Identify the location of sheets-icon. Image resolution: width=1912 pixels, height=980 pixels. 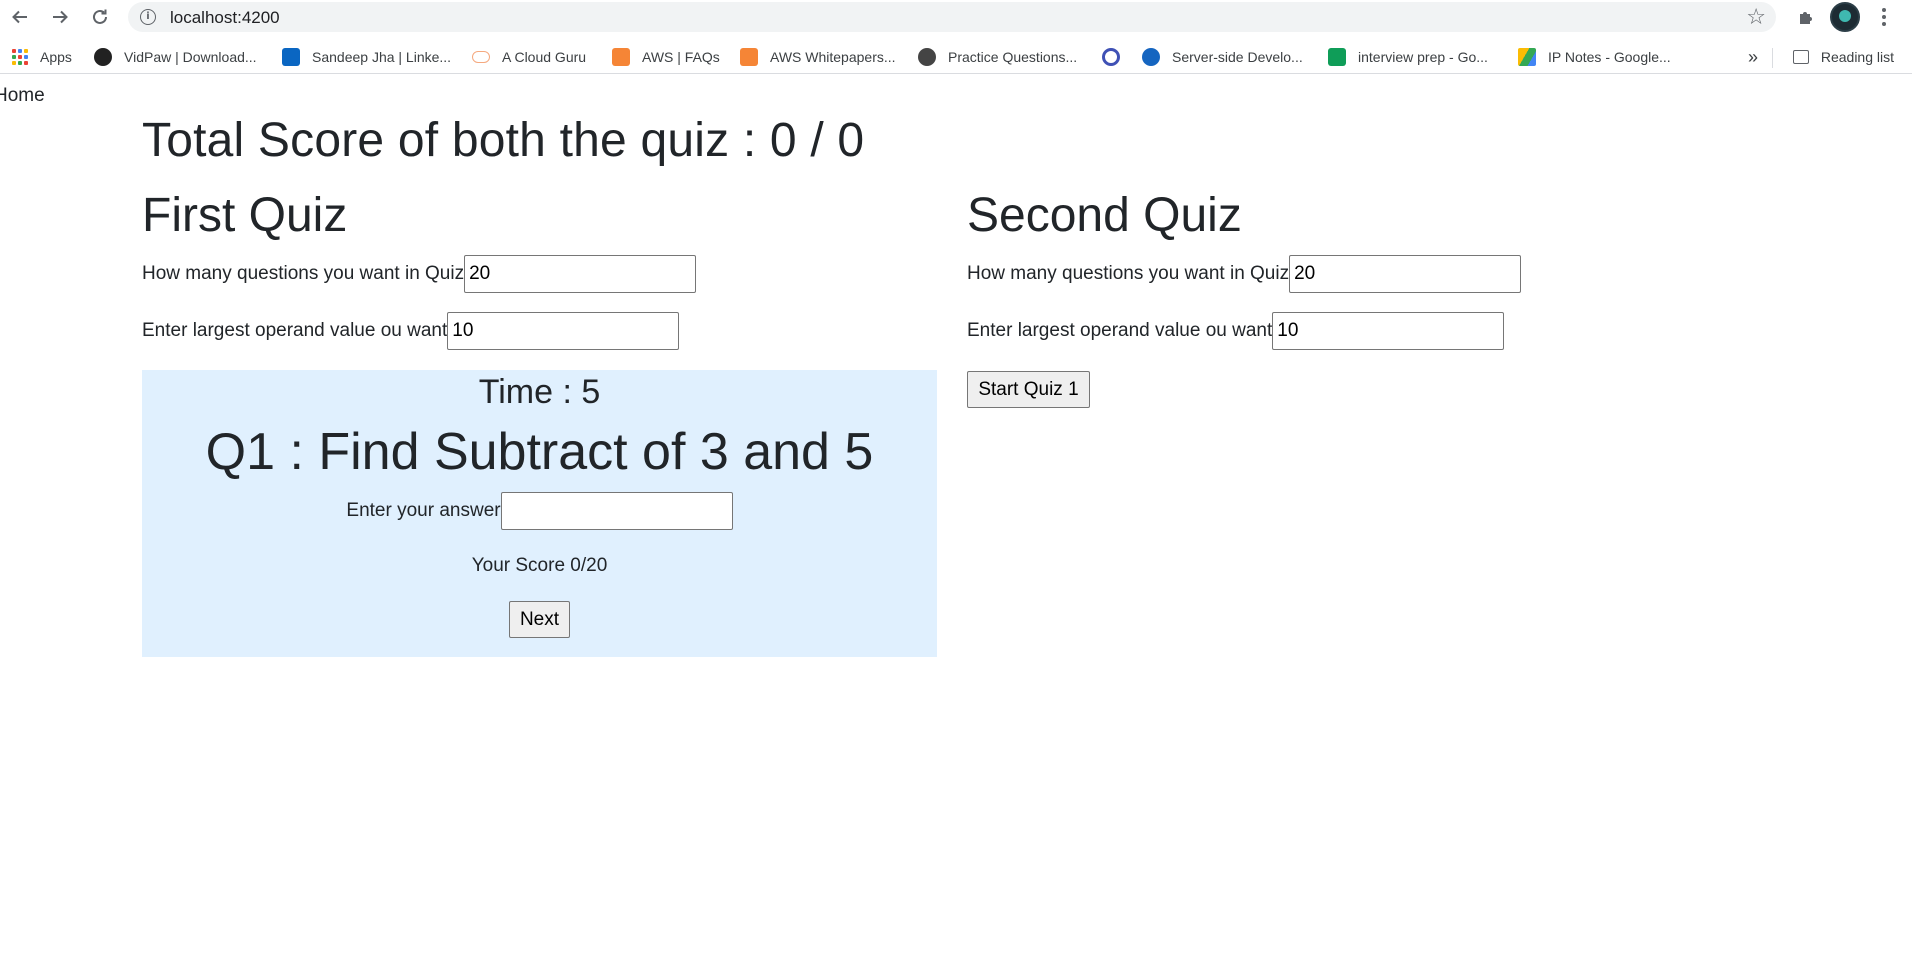
(1337, 57).